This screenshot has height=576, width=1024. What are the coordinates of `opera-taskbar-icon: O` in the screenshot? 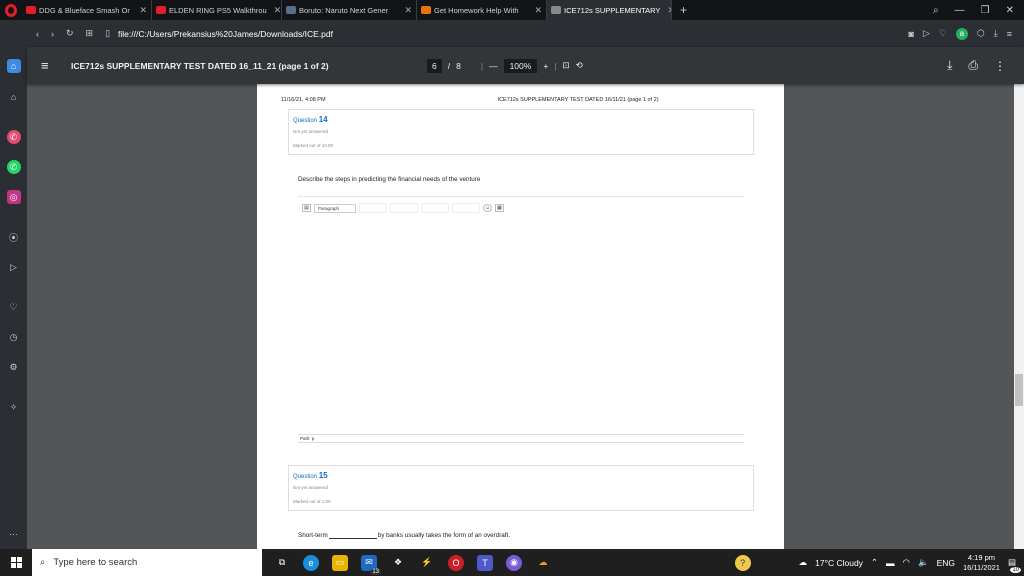 It's located at (456, 562).